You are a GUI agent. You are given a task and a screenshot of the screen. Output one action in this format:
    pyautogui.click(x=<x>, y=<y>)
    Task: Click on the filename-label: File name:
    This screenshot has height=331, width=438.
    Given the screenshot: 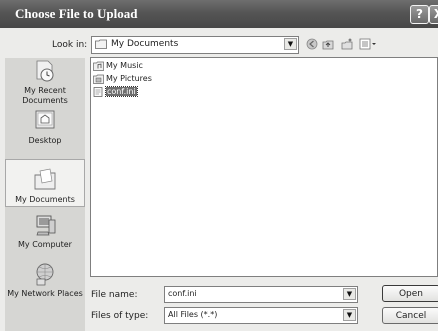 What is the action you would take?
    pyautogui.click(x=114, y=295)
    